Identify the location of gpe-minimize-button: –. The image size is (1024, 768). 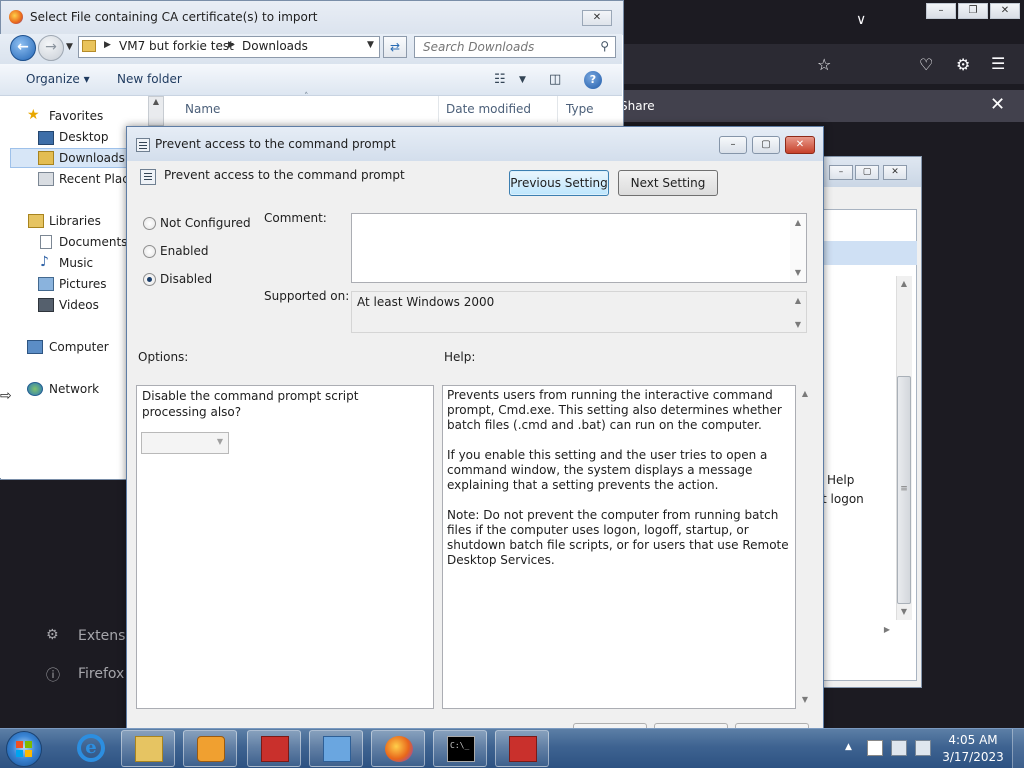
(841, 172).